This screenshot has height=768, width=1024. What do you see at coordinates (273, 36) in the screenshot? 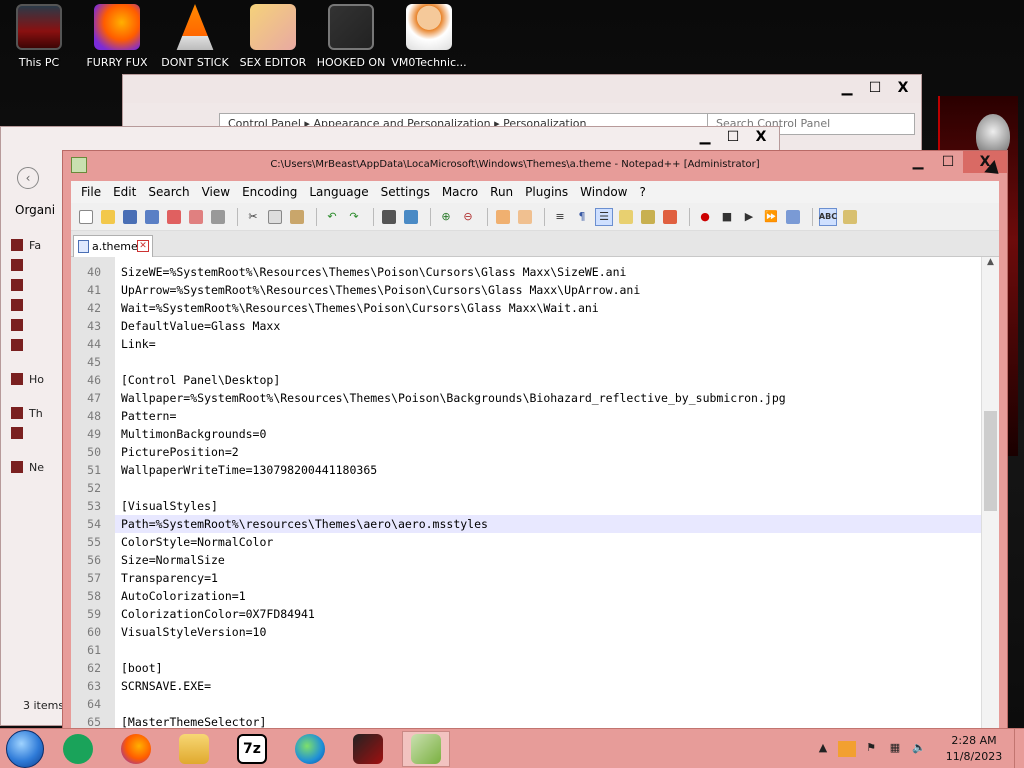
I see `desktop-icon-sex-editor: SEX EDITOR` at bounding box center [273, 36].